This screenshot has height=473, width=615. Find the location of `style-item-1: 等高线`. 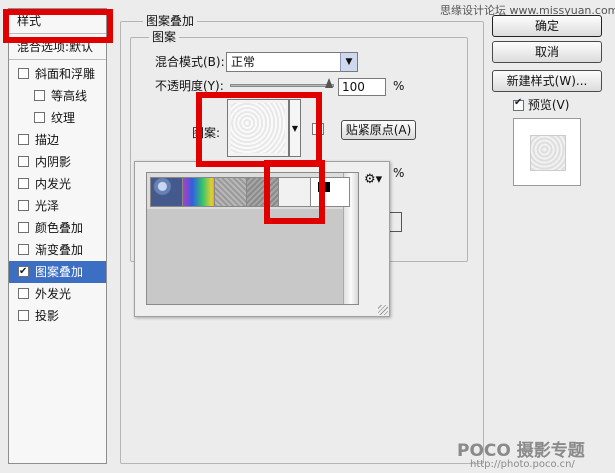

style-item-1: 等高线 is located at coordinates (57, 96).